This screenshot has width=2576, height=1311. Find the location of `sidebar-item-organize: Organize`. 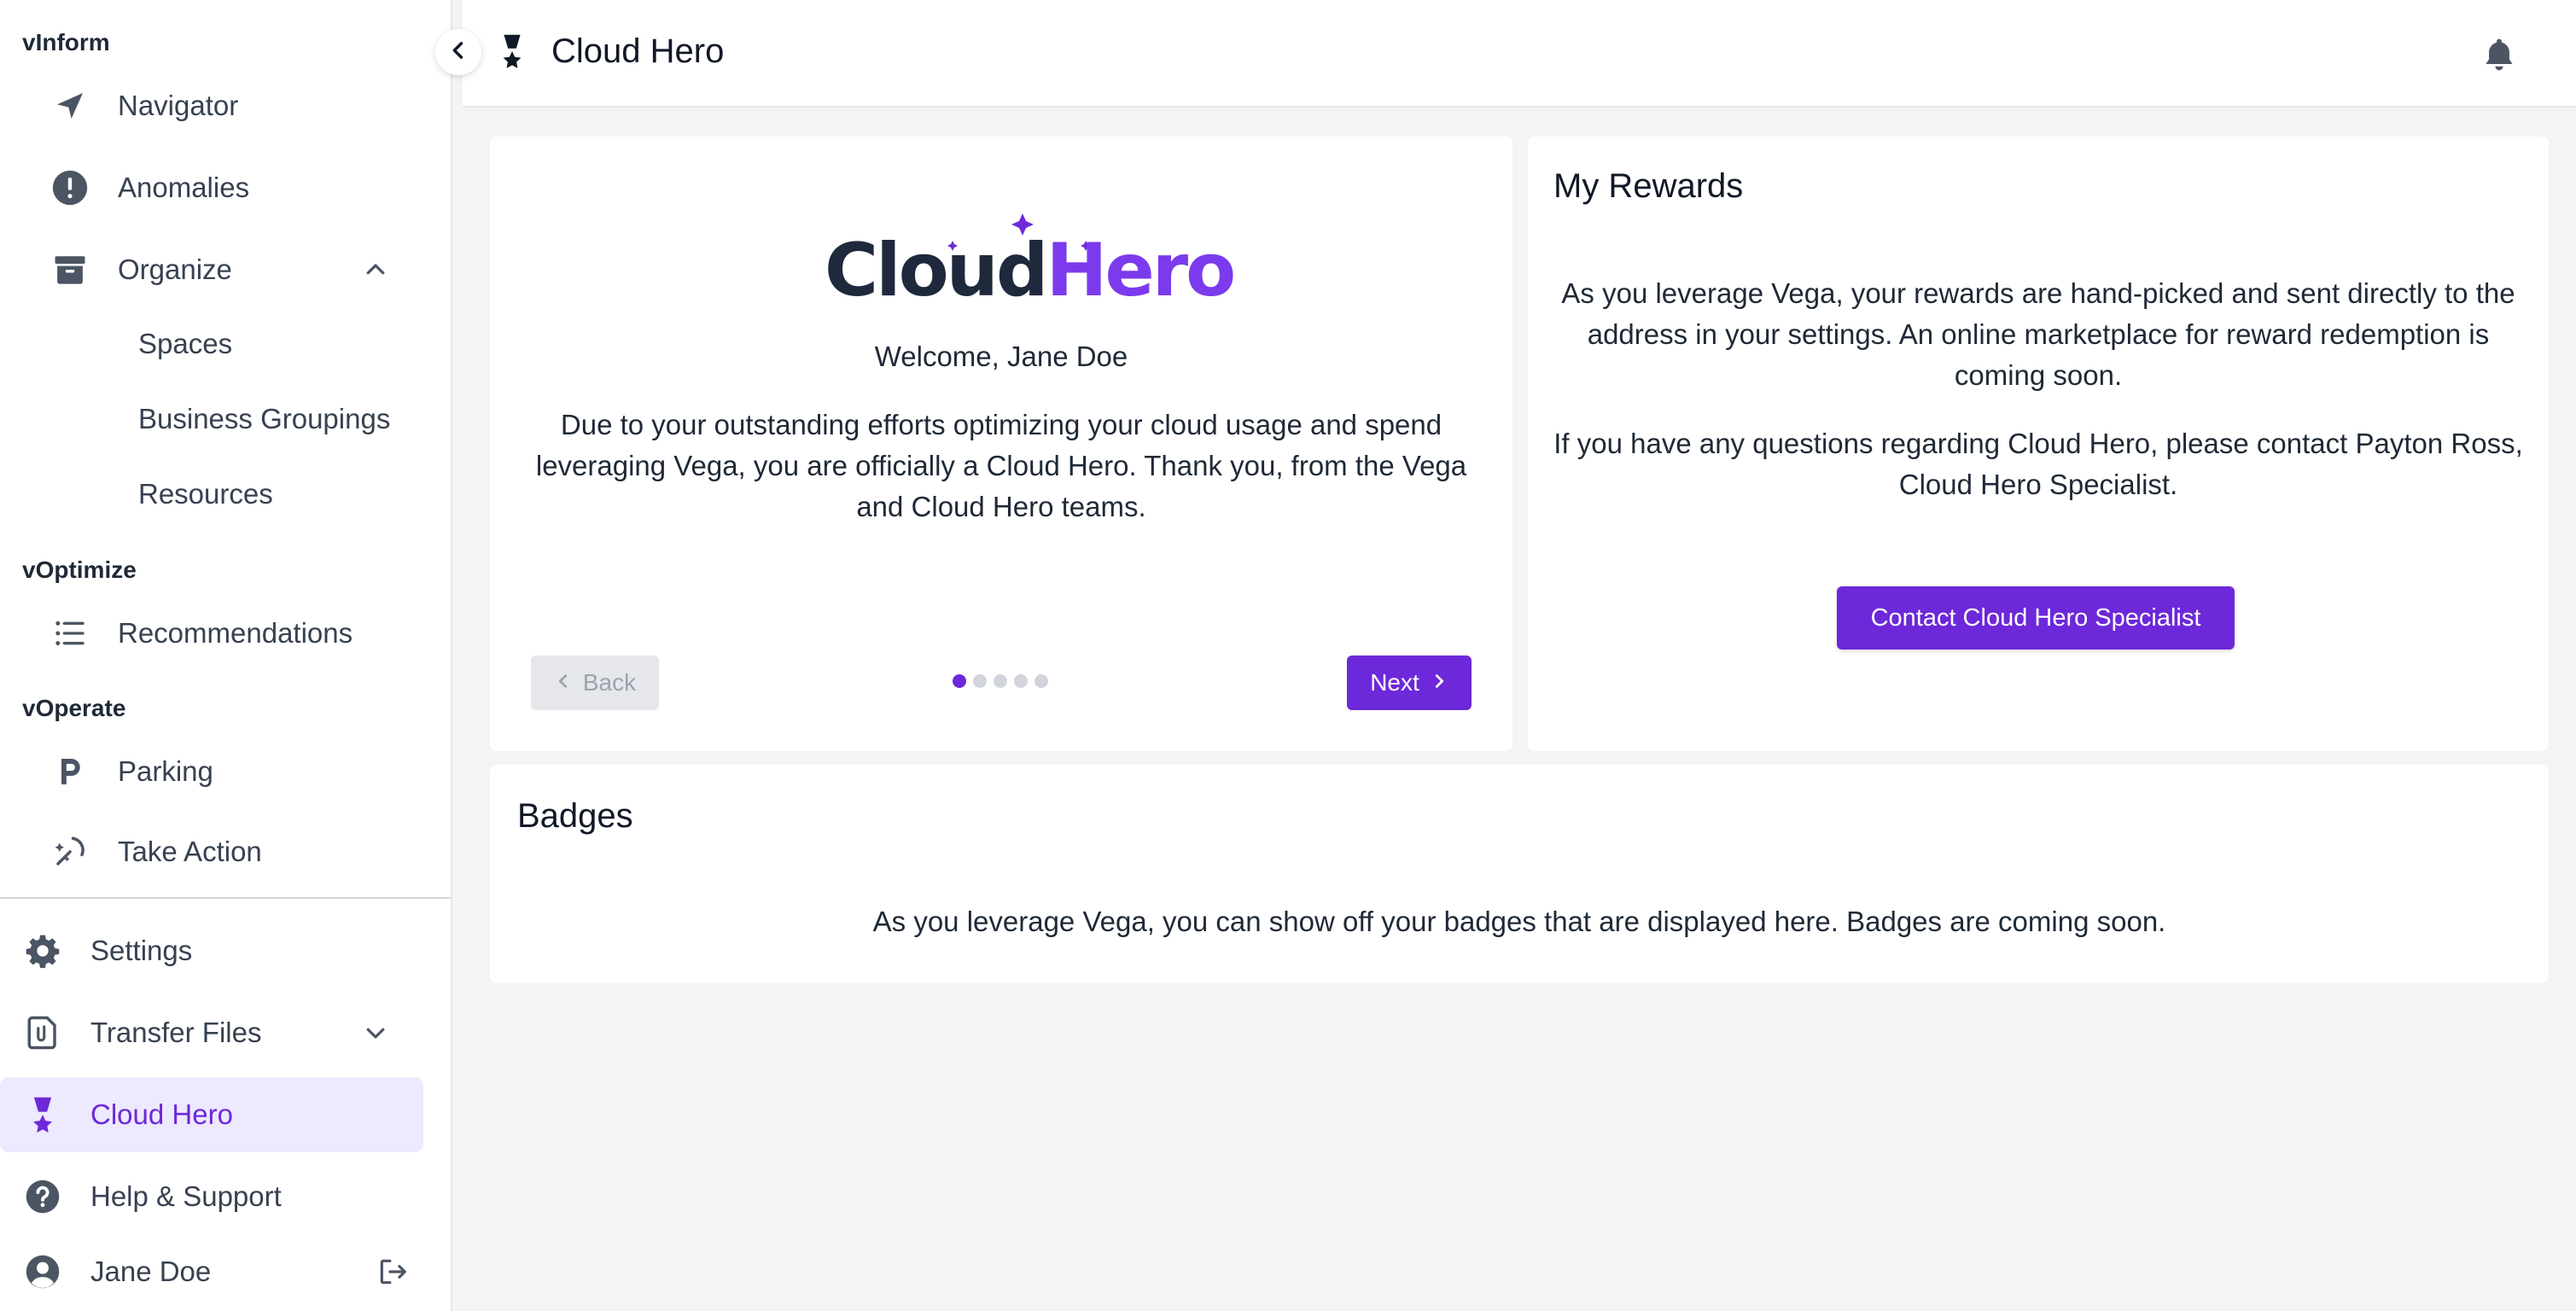

sidebar-item-organize: Organize is located at coordinates (226, 269).